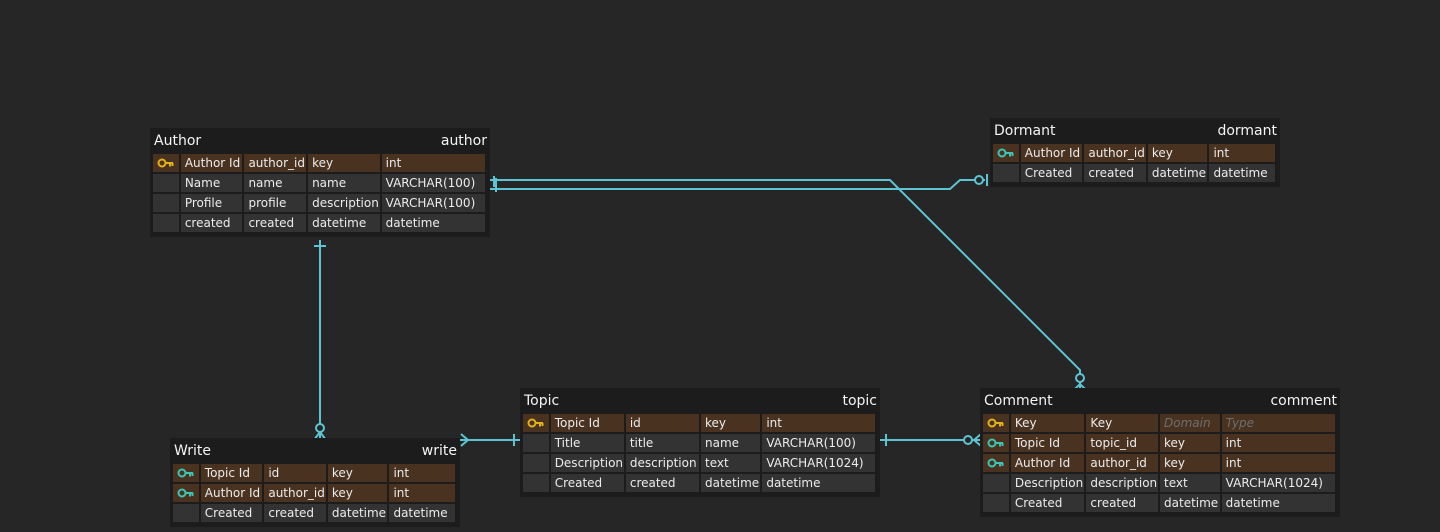 The image size is (1440, 532). What do you see at coordinates (1122, 443) in the screenshot?
I see `column-physical-name: topic_id` at bounding box center [1122, 443].